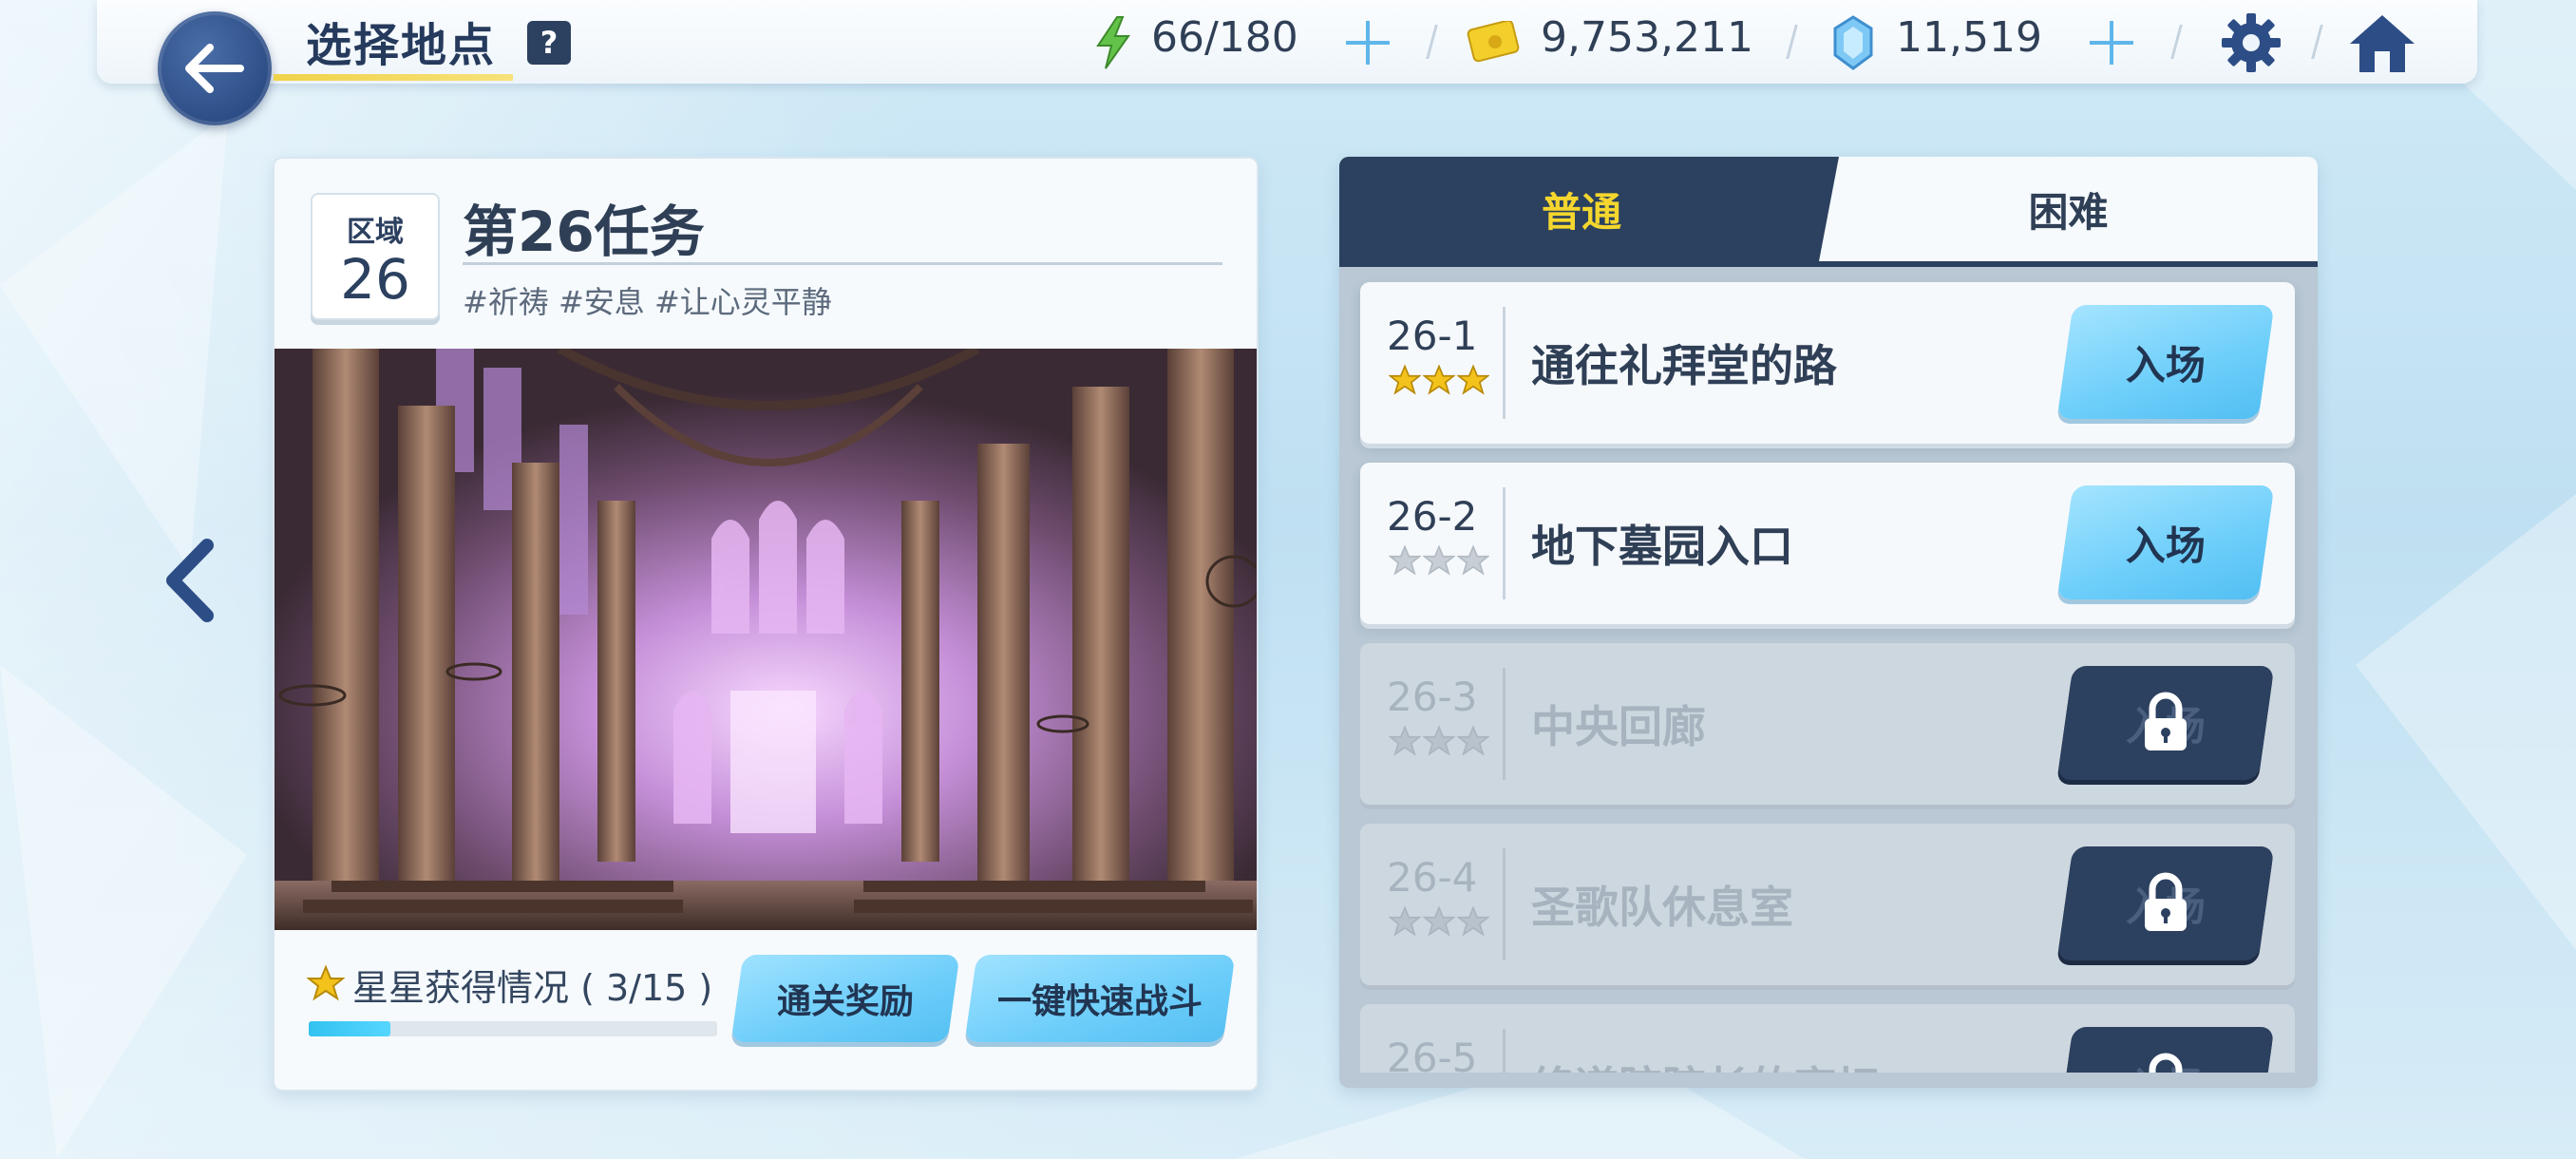  What do you see at coordinates (1647, 37) in the screenshot?
I see `credits-value: 9,753,211` at bounding box center [1647, 37].